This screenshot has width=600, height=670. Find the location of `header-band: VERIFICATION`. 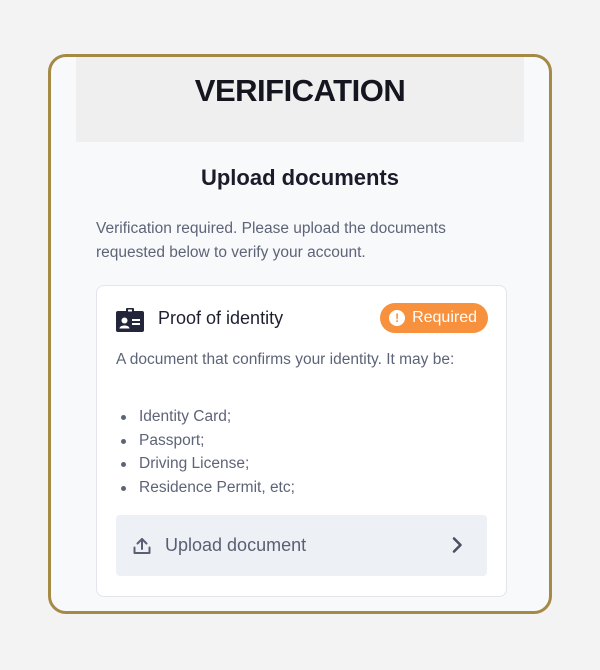

header-band: VERIFICATION is located at coordinates (300, 99).